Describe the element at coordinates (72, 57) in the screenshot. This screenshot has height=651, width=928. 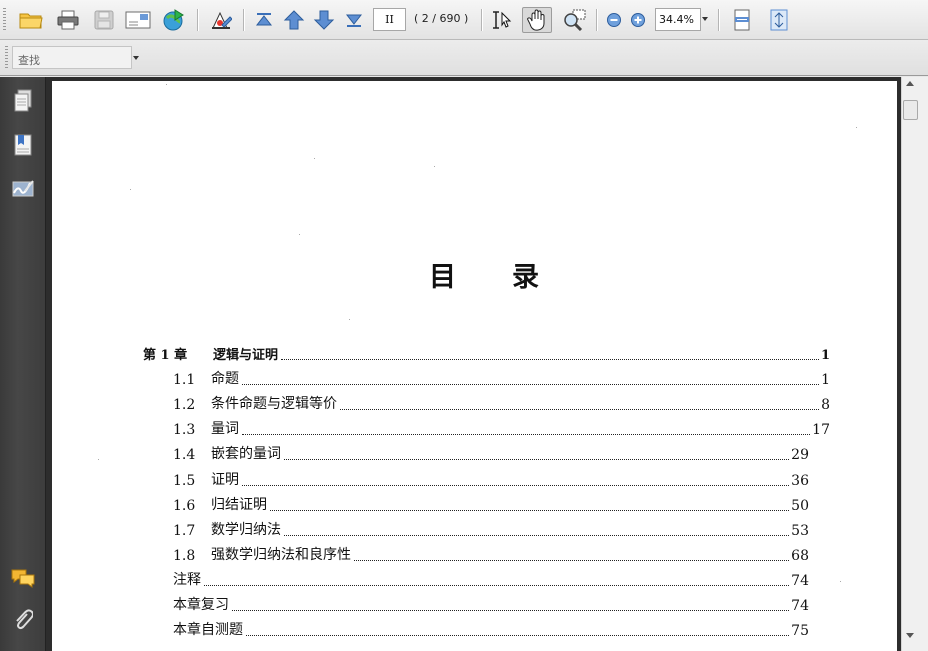
I see `find-input: 查找` at that location.